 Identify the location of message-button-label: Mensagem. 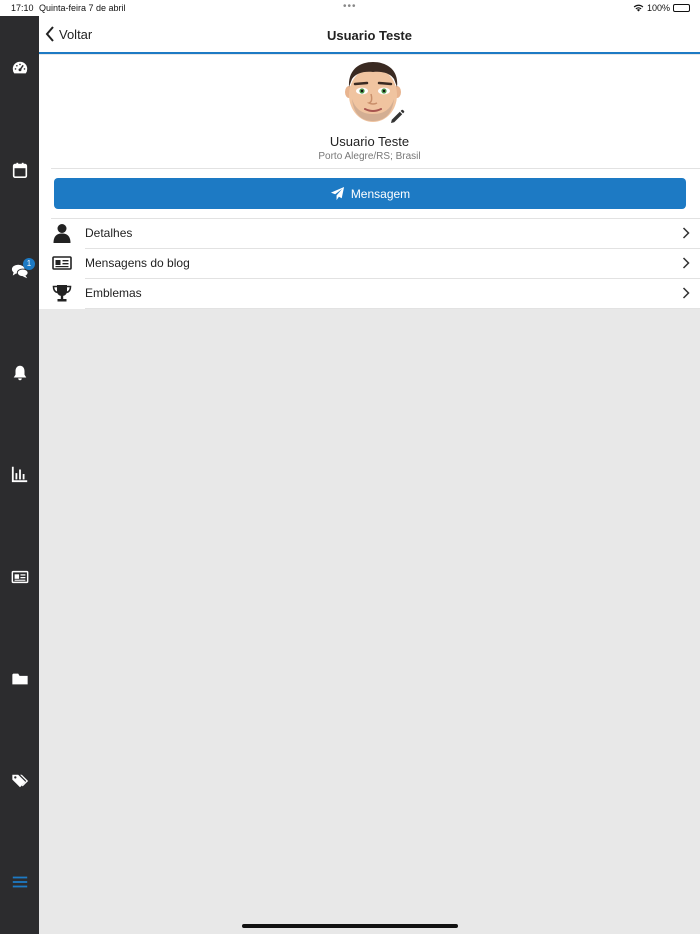
(380, 193).